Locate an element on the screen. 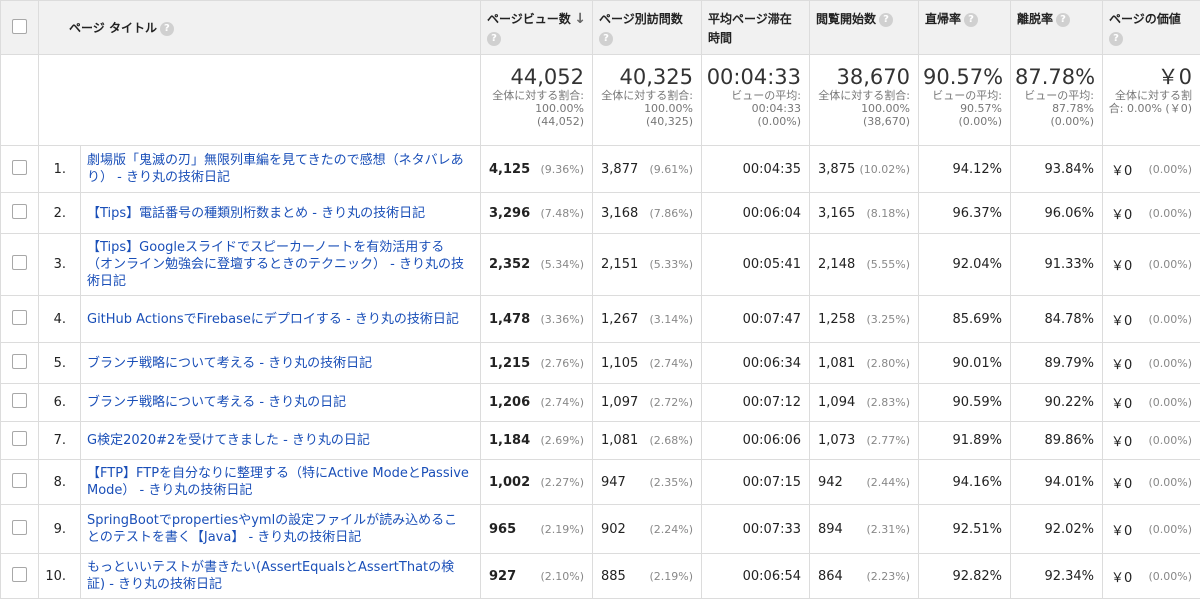 This screenshot has width=1200, height=608. totals-empty-cell is located at coordinates (19, 100).